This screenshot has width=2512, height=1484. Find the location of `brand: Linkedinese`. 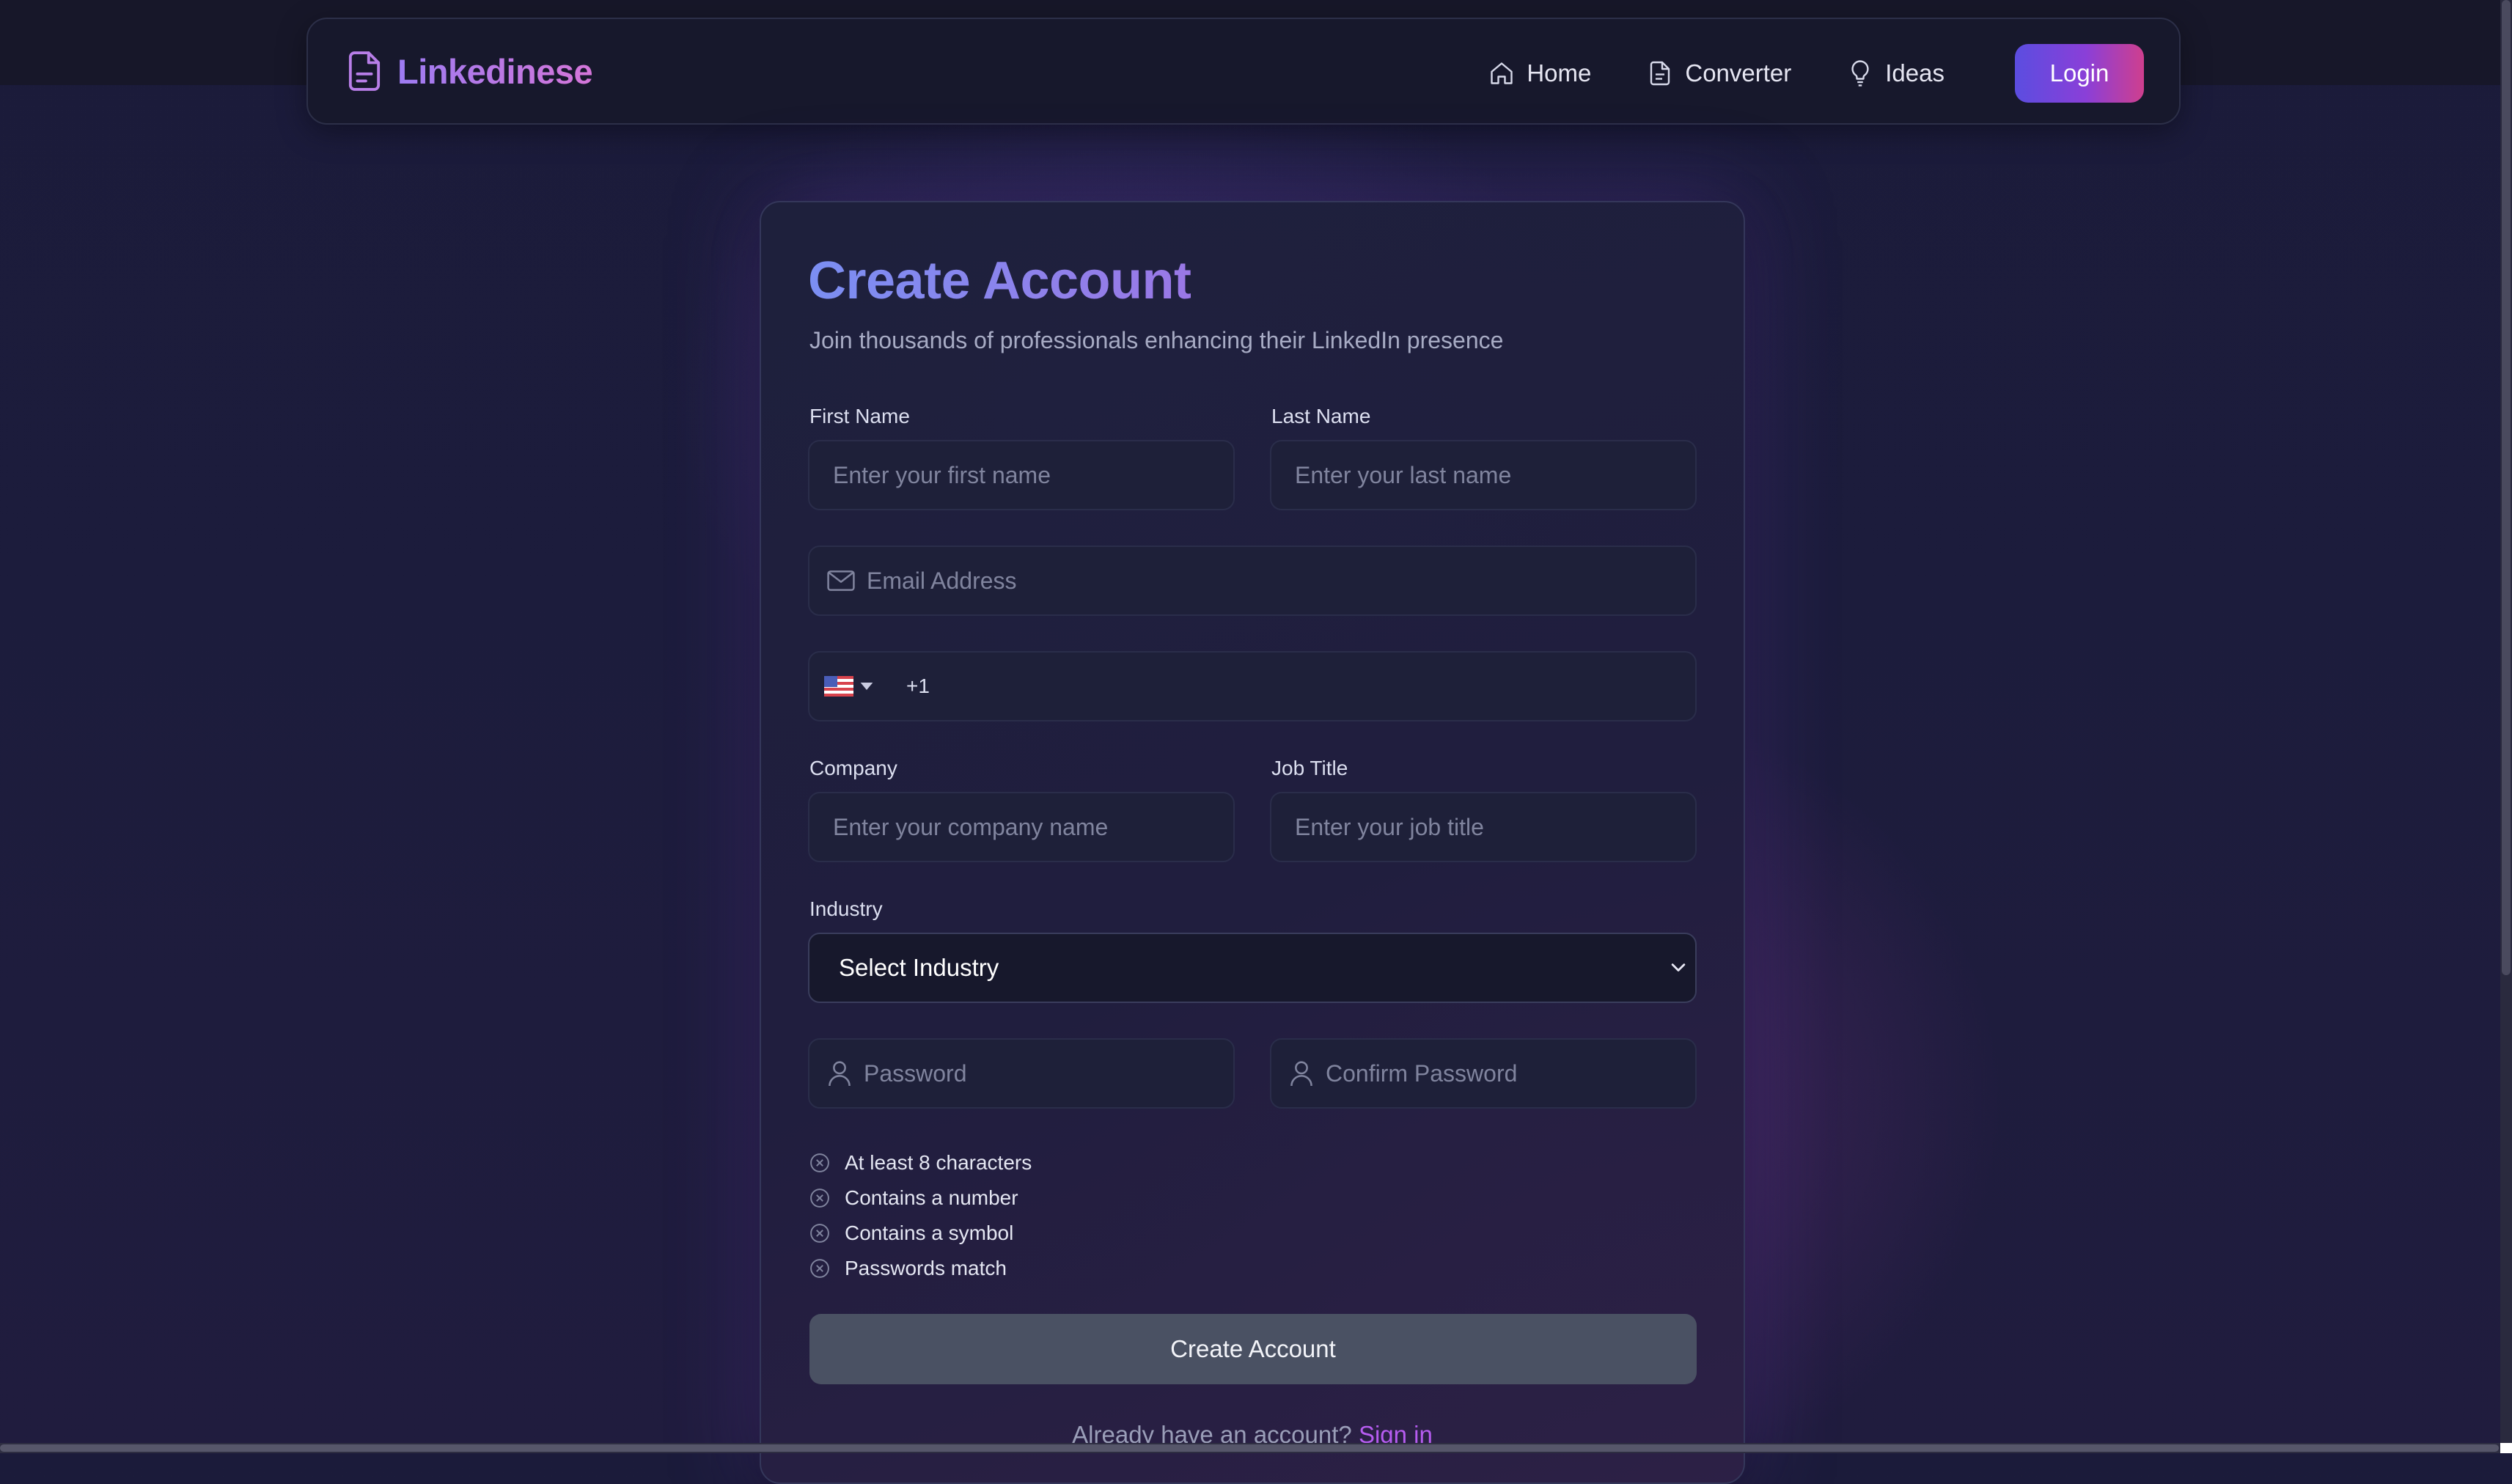

brand: Linkedinese is located at coordinates (470, 71).